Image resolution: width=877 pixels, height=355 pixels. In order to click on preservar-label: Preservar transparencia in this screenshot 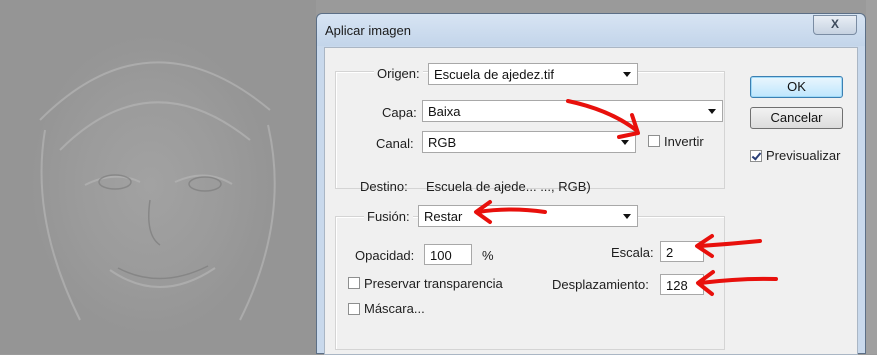, I will do `click(433, 283)`.